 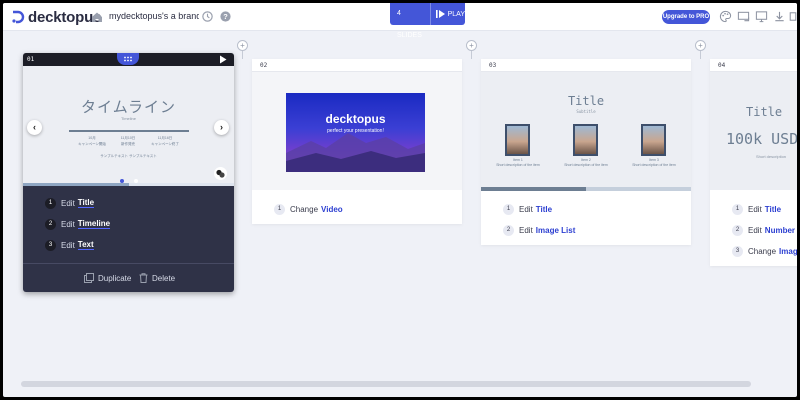 What do you see at coordinates (97, 17) in the screenshot?
I see `home-icon` at bounding box center [97, 17].